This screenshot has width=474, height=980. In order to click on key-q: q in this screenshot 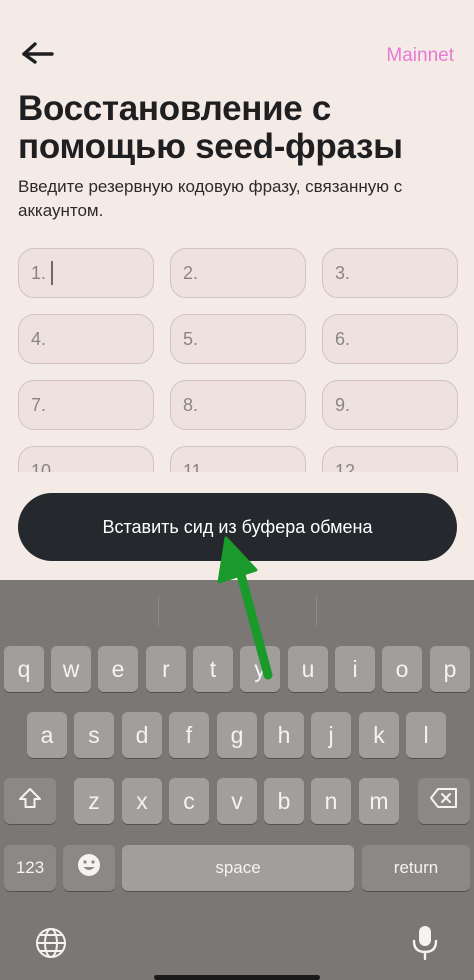, I will do `click(24, 669)`.